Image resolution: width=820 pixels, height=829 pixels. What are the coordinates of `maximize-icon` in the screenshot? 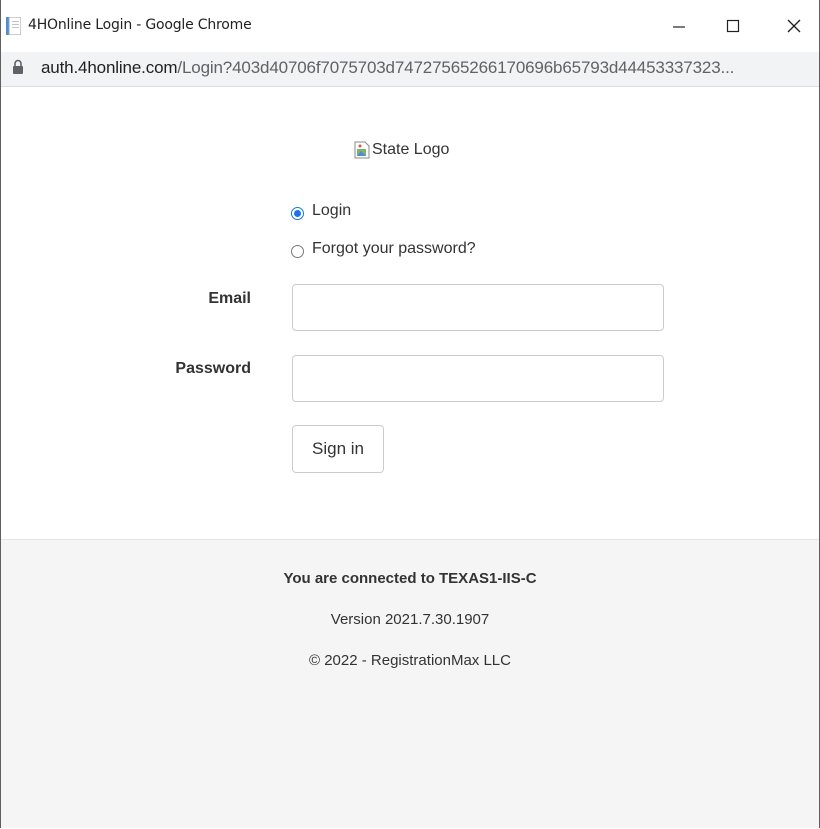 It's located at (733, 26).